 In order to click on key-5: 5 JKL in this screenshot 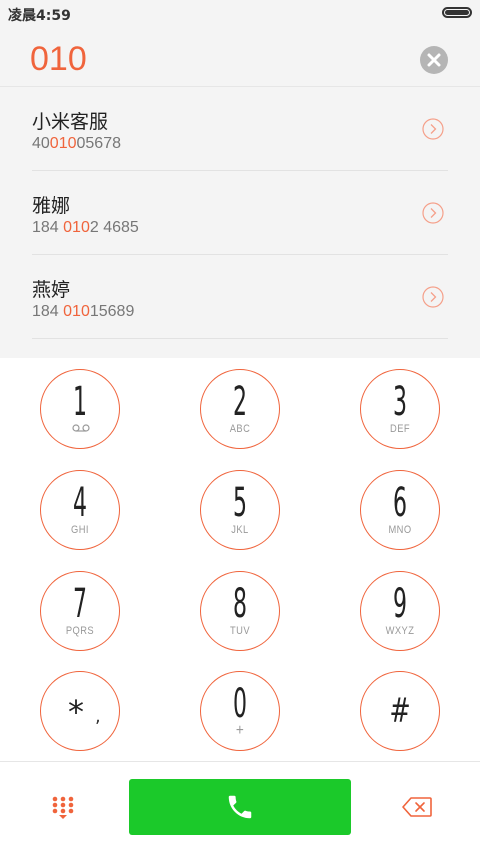, I will do `click(240, 510)`.